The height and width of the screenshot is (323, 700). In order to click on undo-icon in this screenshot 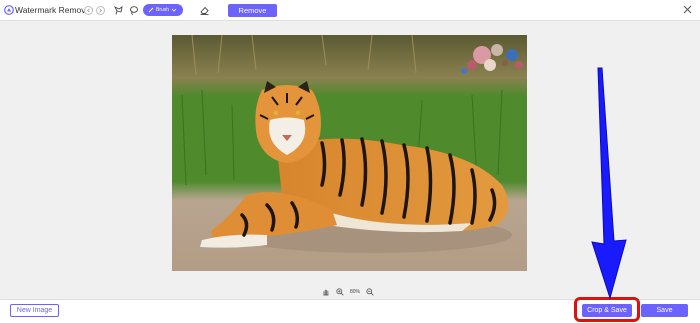, I will do `click(88, 10)`.